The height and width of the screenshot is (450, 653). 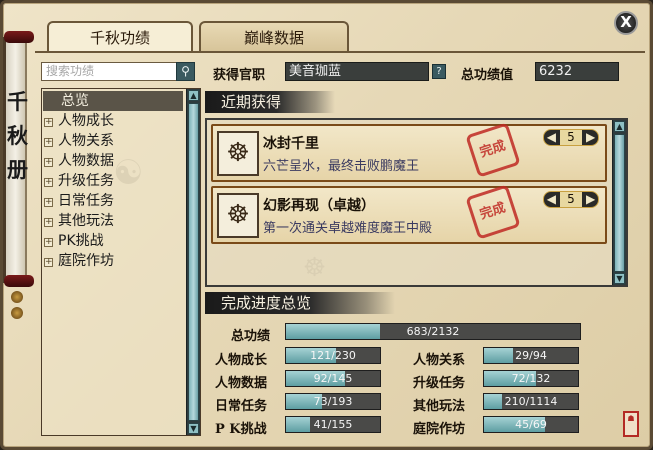 I want to click on progress-text: 683/2132, so click(x=433, y=331).